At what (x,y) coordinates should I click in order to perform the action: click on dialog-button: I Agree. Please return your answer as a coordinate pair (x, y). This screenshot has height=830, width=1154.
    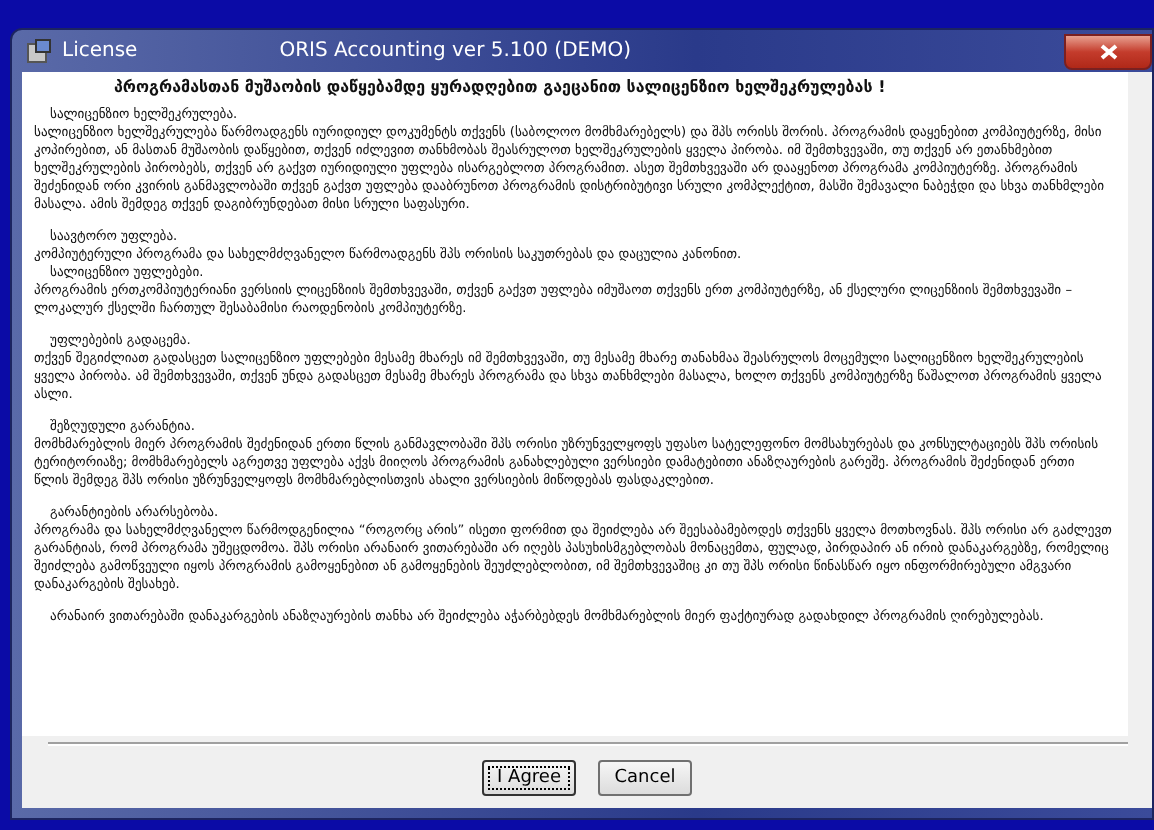
    Looking at the image, I should click on (529, 778).